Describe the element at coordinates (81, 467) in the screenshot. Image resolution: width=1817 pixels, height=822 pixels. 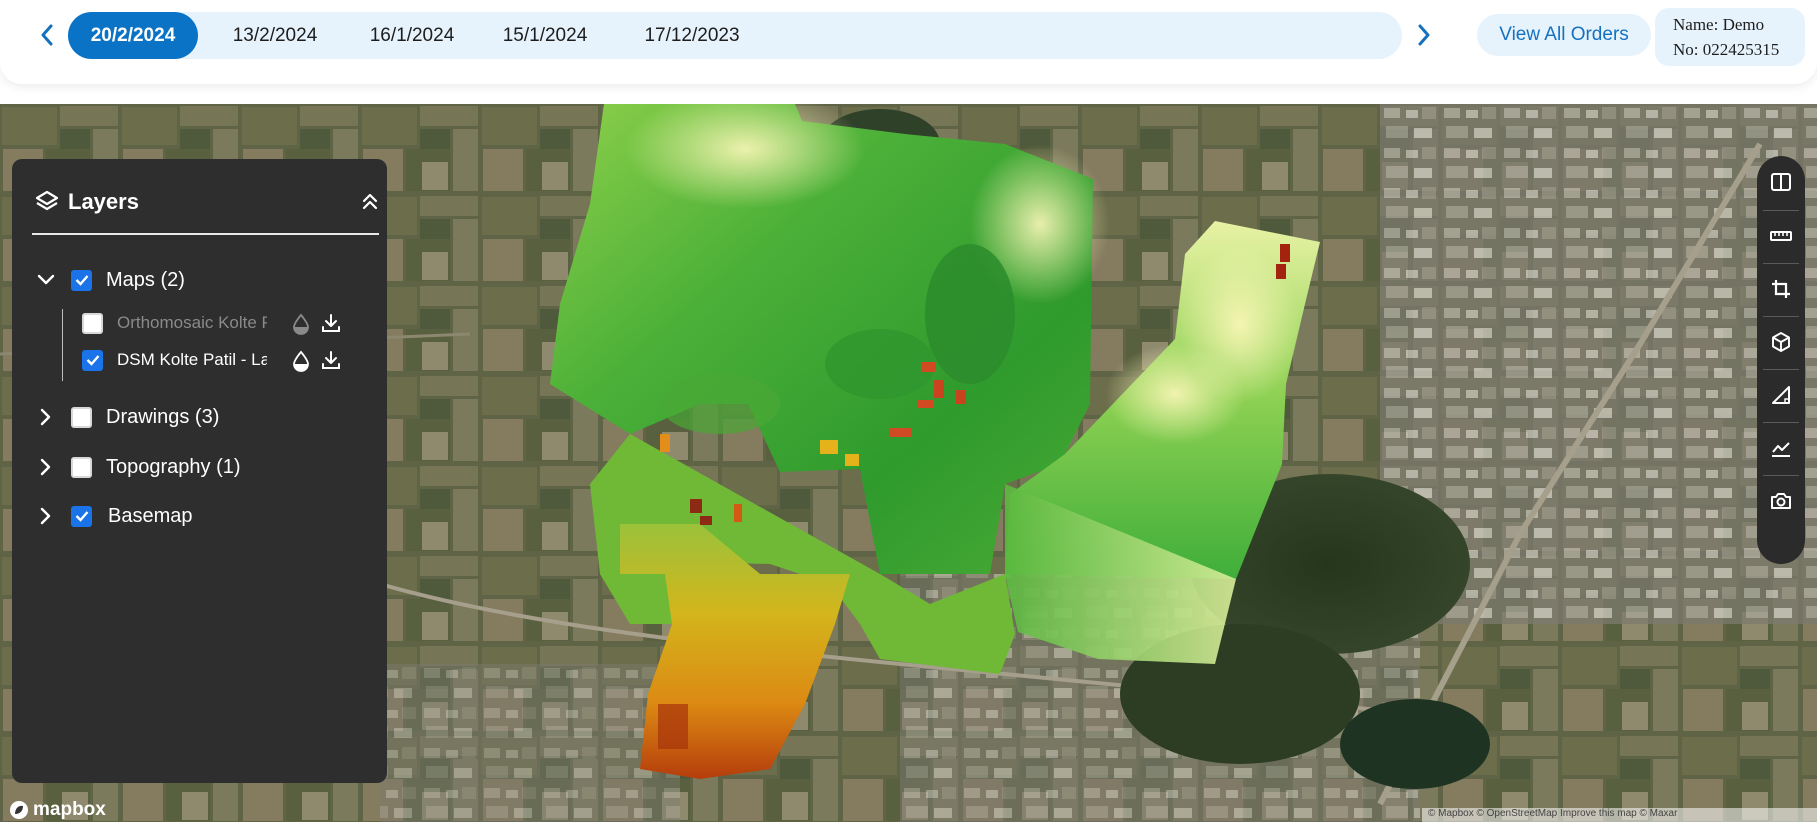
I see `topography-checkbox` at that location.